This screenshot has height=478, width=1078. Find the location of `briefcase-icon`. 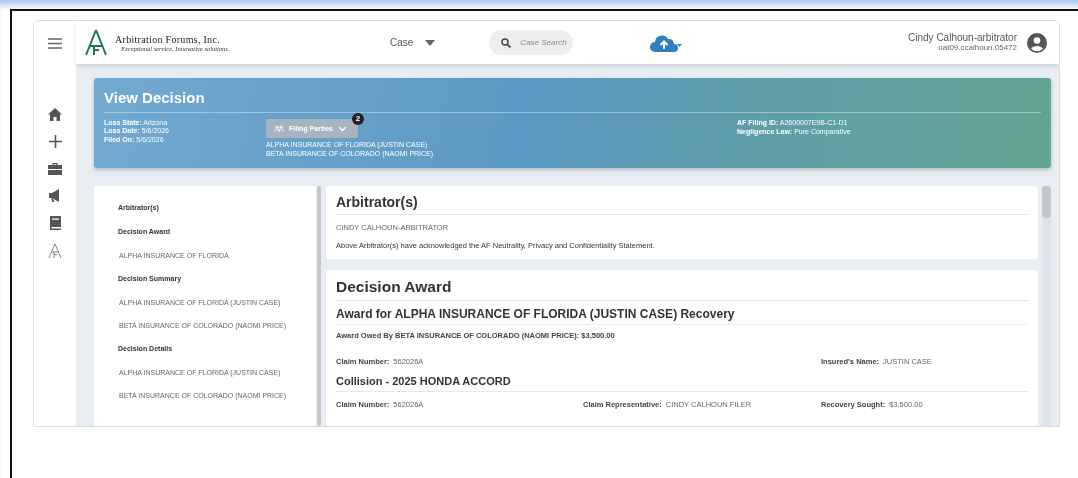

briefcase-icon is located at coordinates (55, 168).